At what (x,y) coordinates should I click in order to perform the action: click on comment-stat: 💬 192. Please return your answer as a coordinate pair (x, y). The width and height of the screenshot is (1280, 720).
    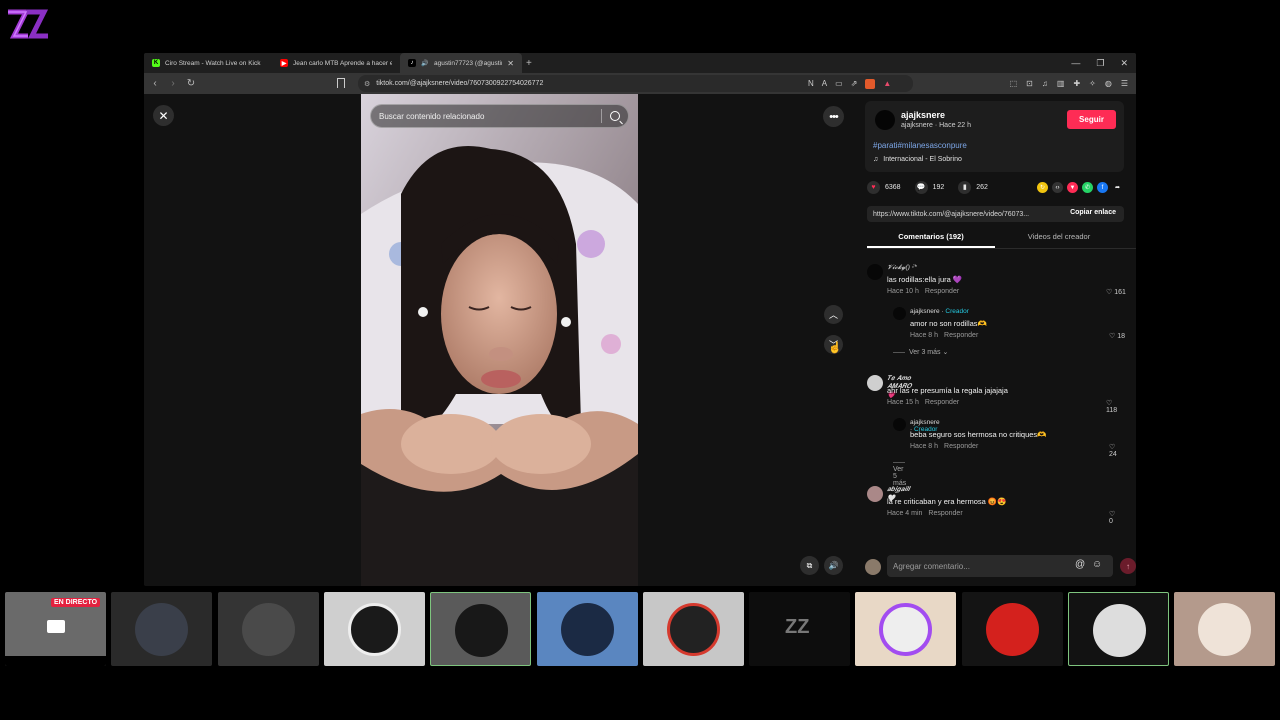
    Looking at the image, I should click on (929, 187).